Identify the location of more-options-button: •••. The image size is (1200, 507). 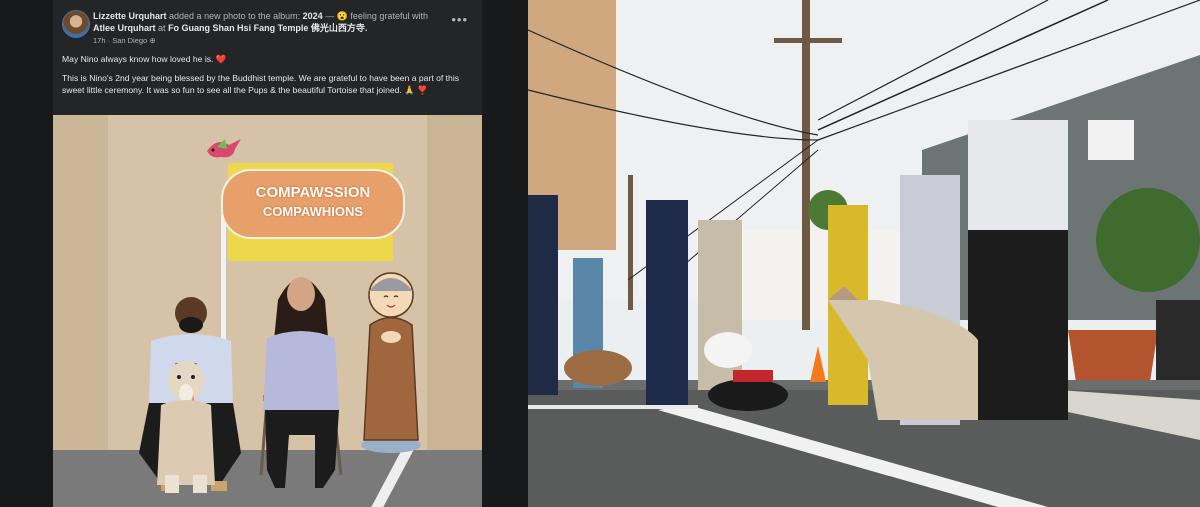
(459, 19).